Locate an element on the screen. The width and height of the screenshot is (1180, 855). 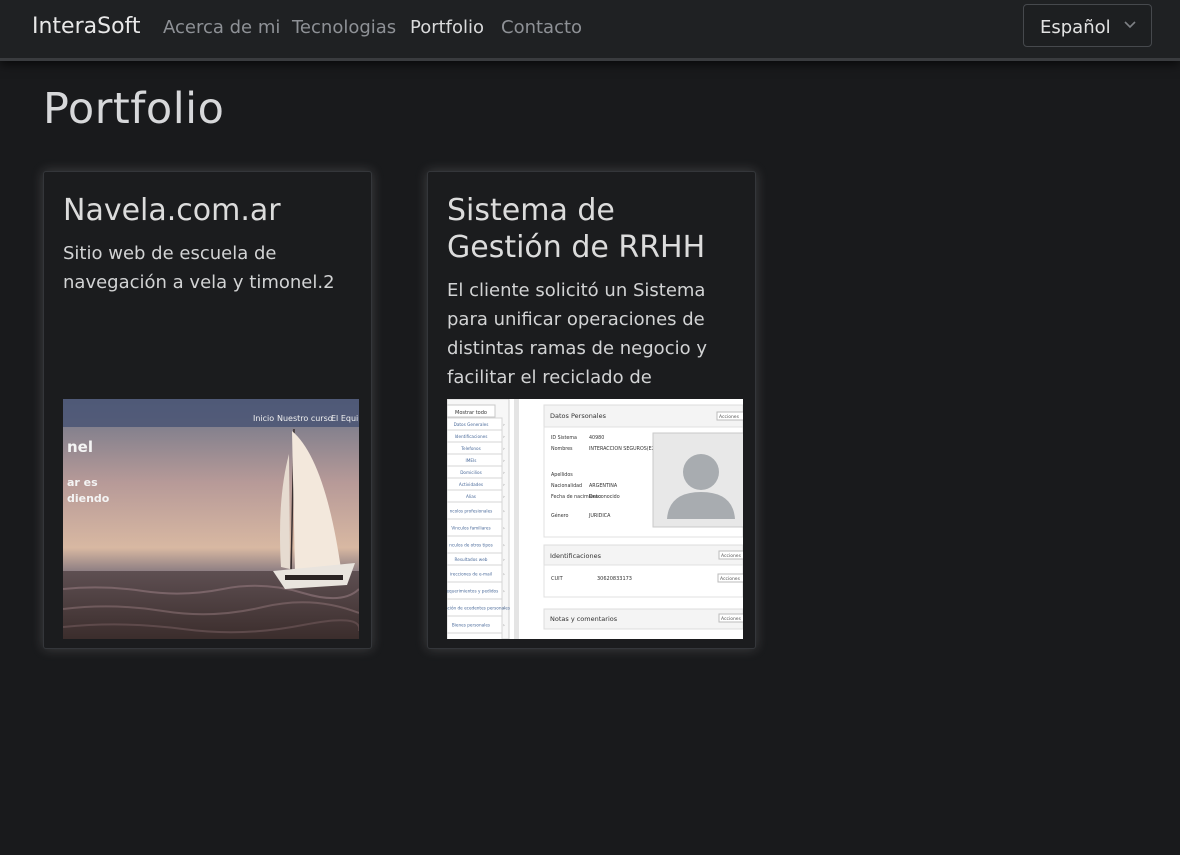
screenshot-field-value: Desconocido is located at coordinates (604, 497).